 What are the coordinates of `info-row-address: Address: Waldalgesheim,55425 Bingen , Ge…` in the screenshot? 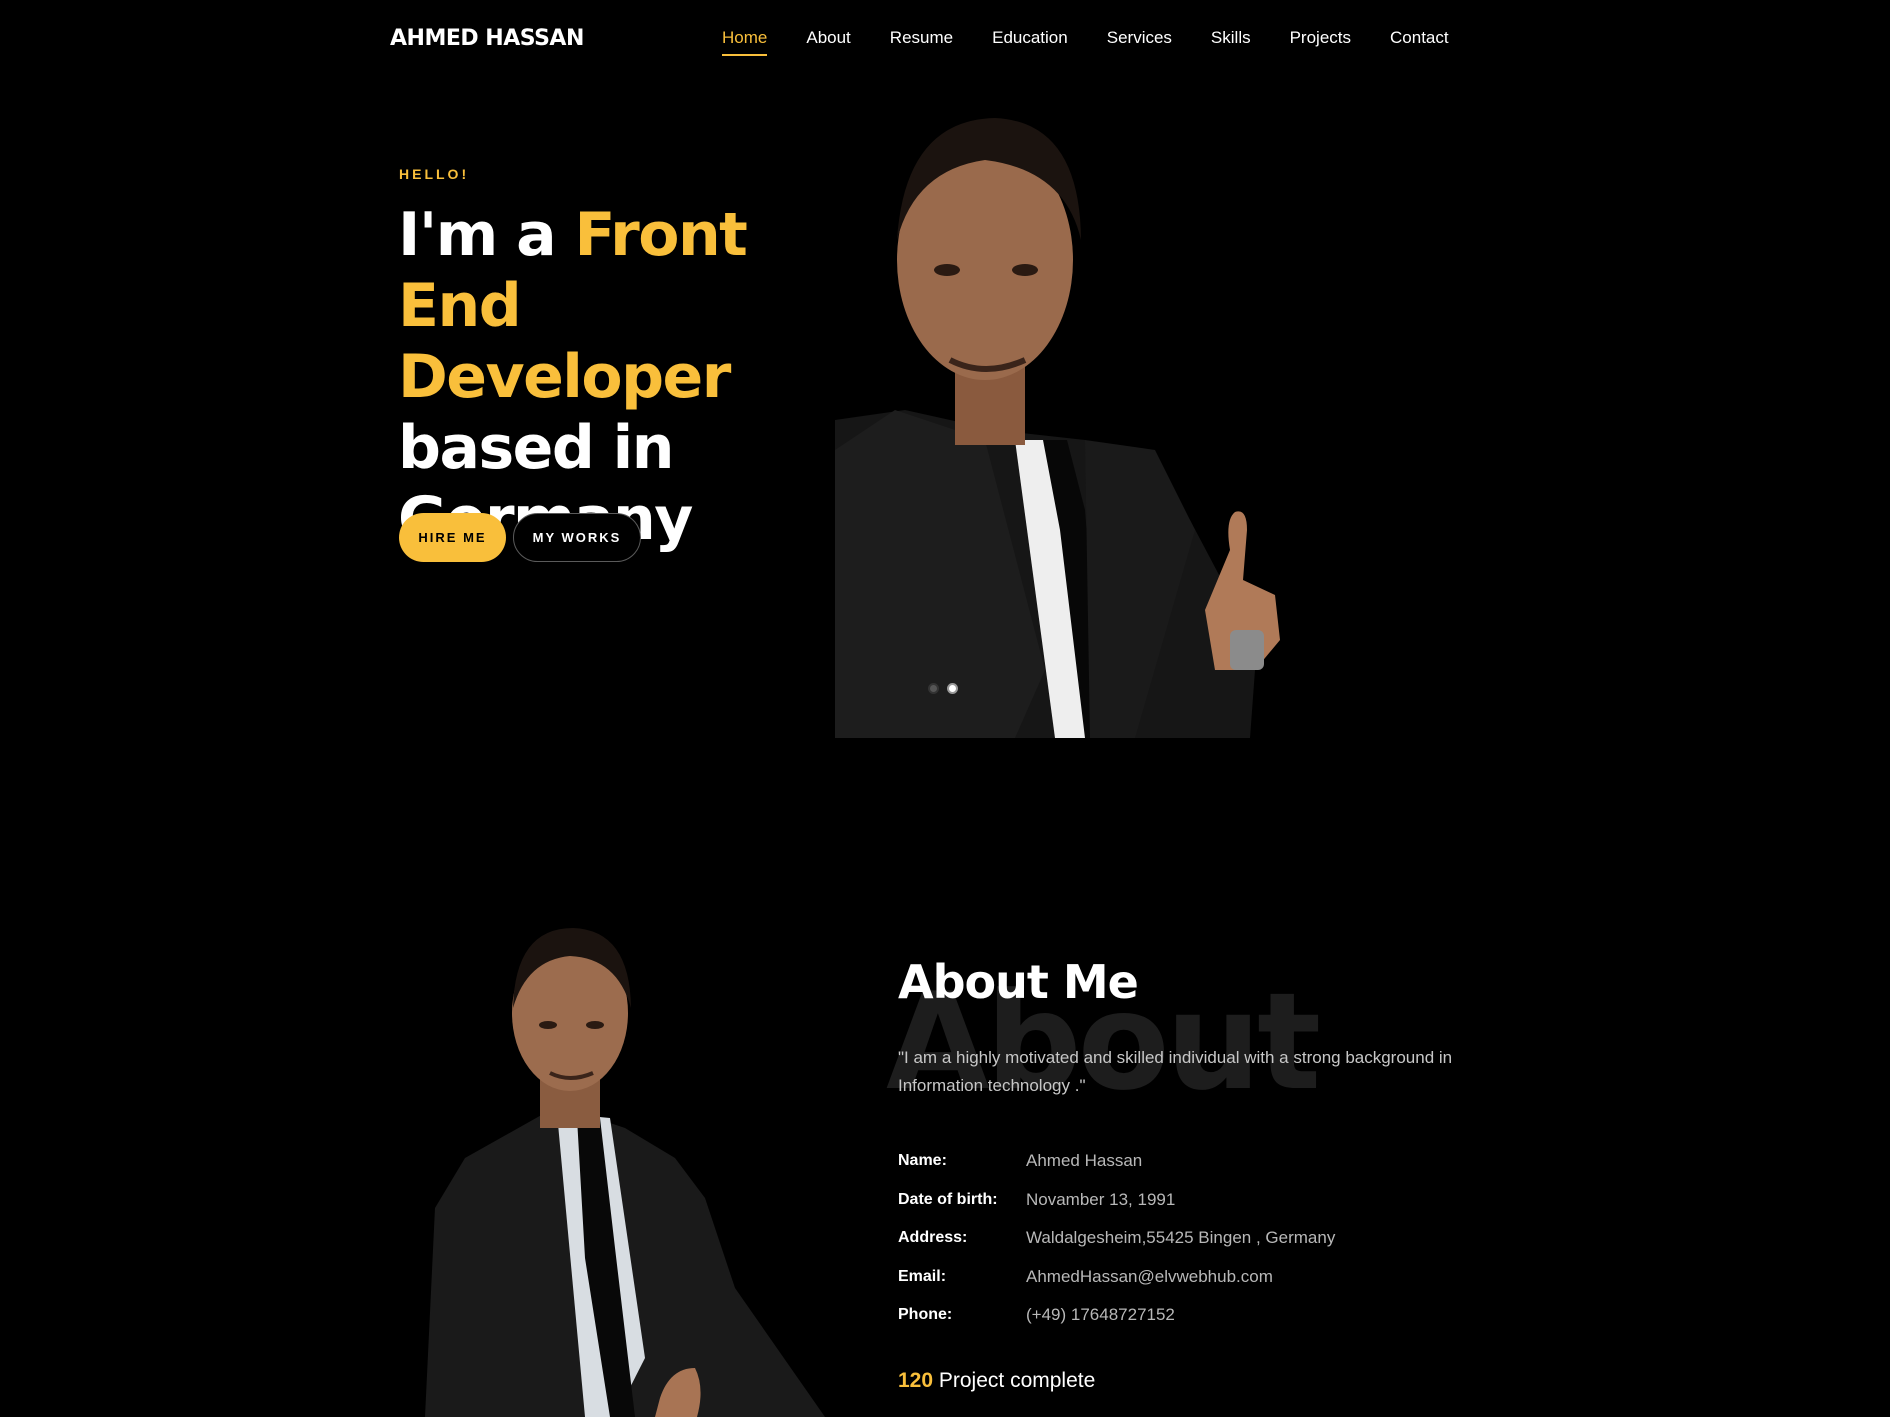 It's located at (1116, 1238).